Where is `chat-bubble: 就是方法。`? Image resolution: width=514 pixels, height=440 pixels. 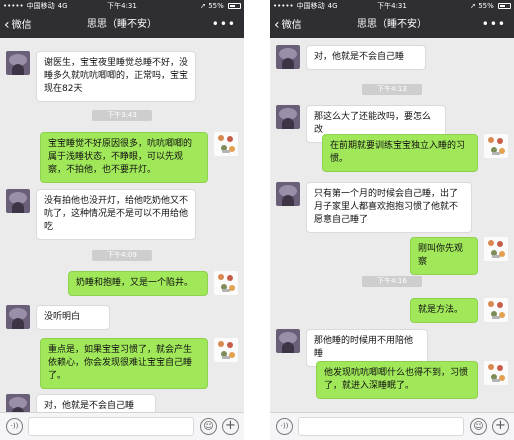
chat-bubble: 就是方法。 is located at coordinates (444, 310).